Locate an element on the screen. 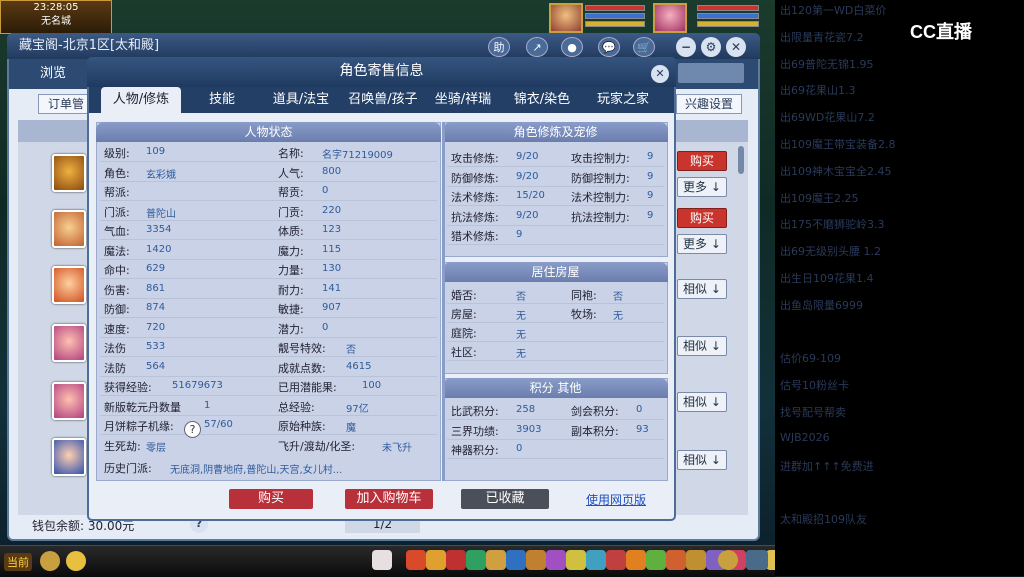 The height and width of the screenshot is (577, 1024). tab-mounts: 坐骑/祥瑞 is located at coordinates (463, 100).